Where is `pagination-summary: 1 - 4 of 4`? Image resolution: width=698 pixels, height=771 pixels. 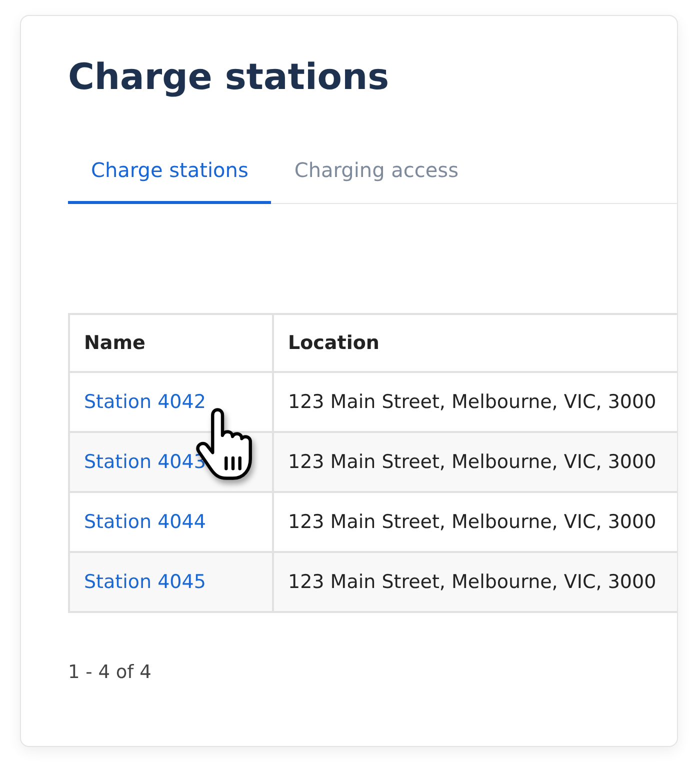
pagination-summary: 1 - 4 of 4 is located at coordinates (110, 673).